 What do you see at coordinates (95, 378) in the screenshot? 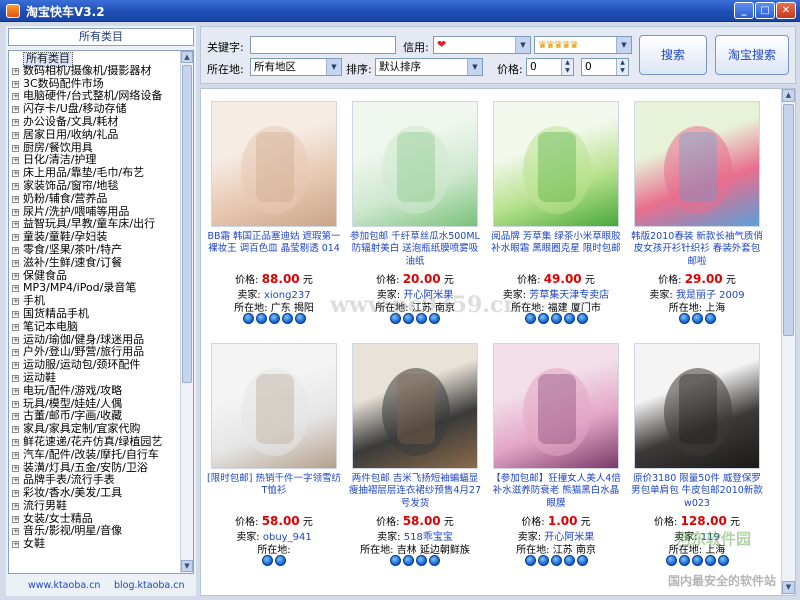
I see `category-item: + 运动鞋` at bounding box center [95, 378].